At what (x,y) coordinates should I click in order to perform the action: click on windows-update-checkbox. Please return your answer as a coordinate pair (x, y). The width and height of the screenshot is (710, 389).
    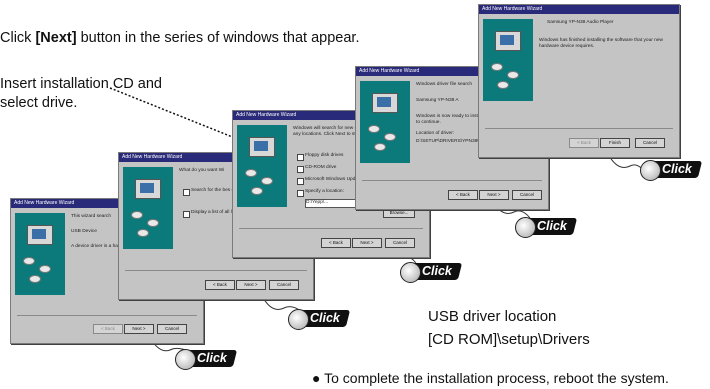
    Looking at the image, I should click on (300, 181).